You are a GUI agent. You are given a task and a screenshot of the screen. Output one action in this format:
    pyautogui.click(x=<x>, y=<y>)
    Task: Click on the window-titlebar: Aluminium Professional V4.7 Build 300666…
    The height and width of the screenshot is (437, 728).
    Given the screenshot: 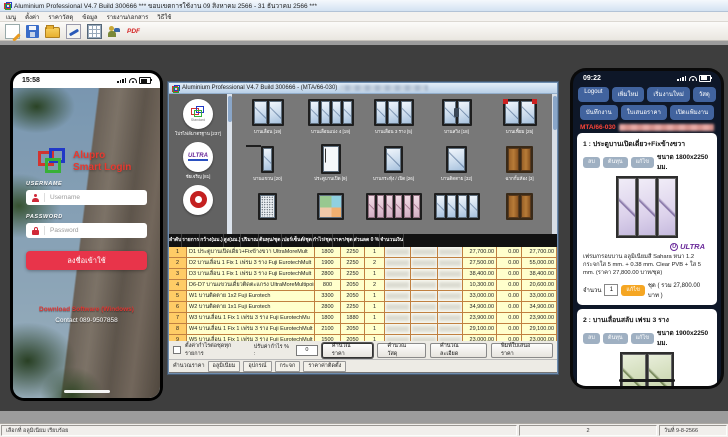 What is the action you would take?
    pyautogui.click(x=363, y=88)
    